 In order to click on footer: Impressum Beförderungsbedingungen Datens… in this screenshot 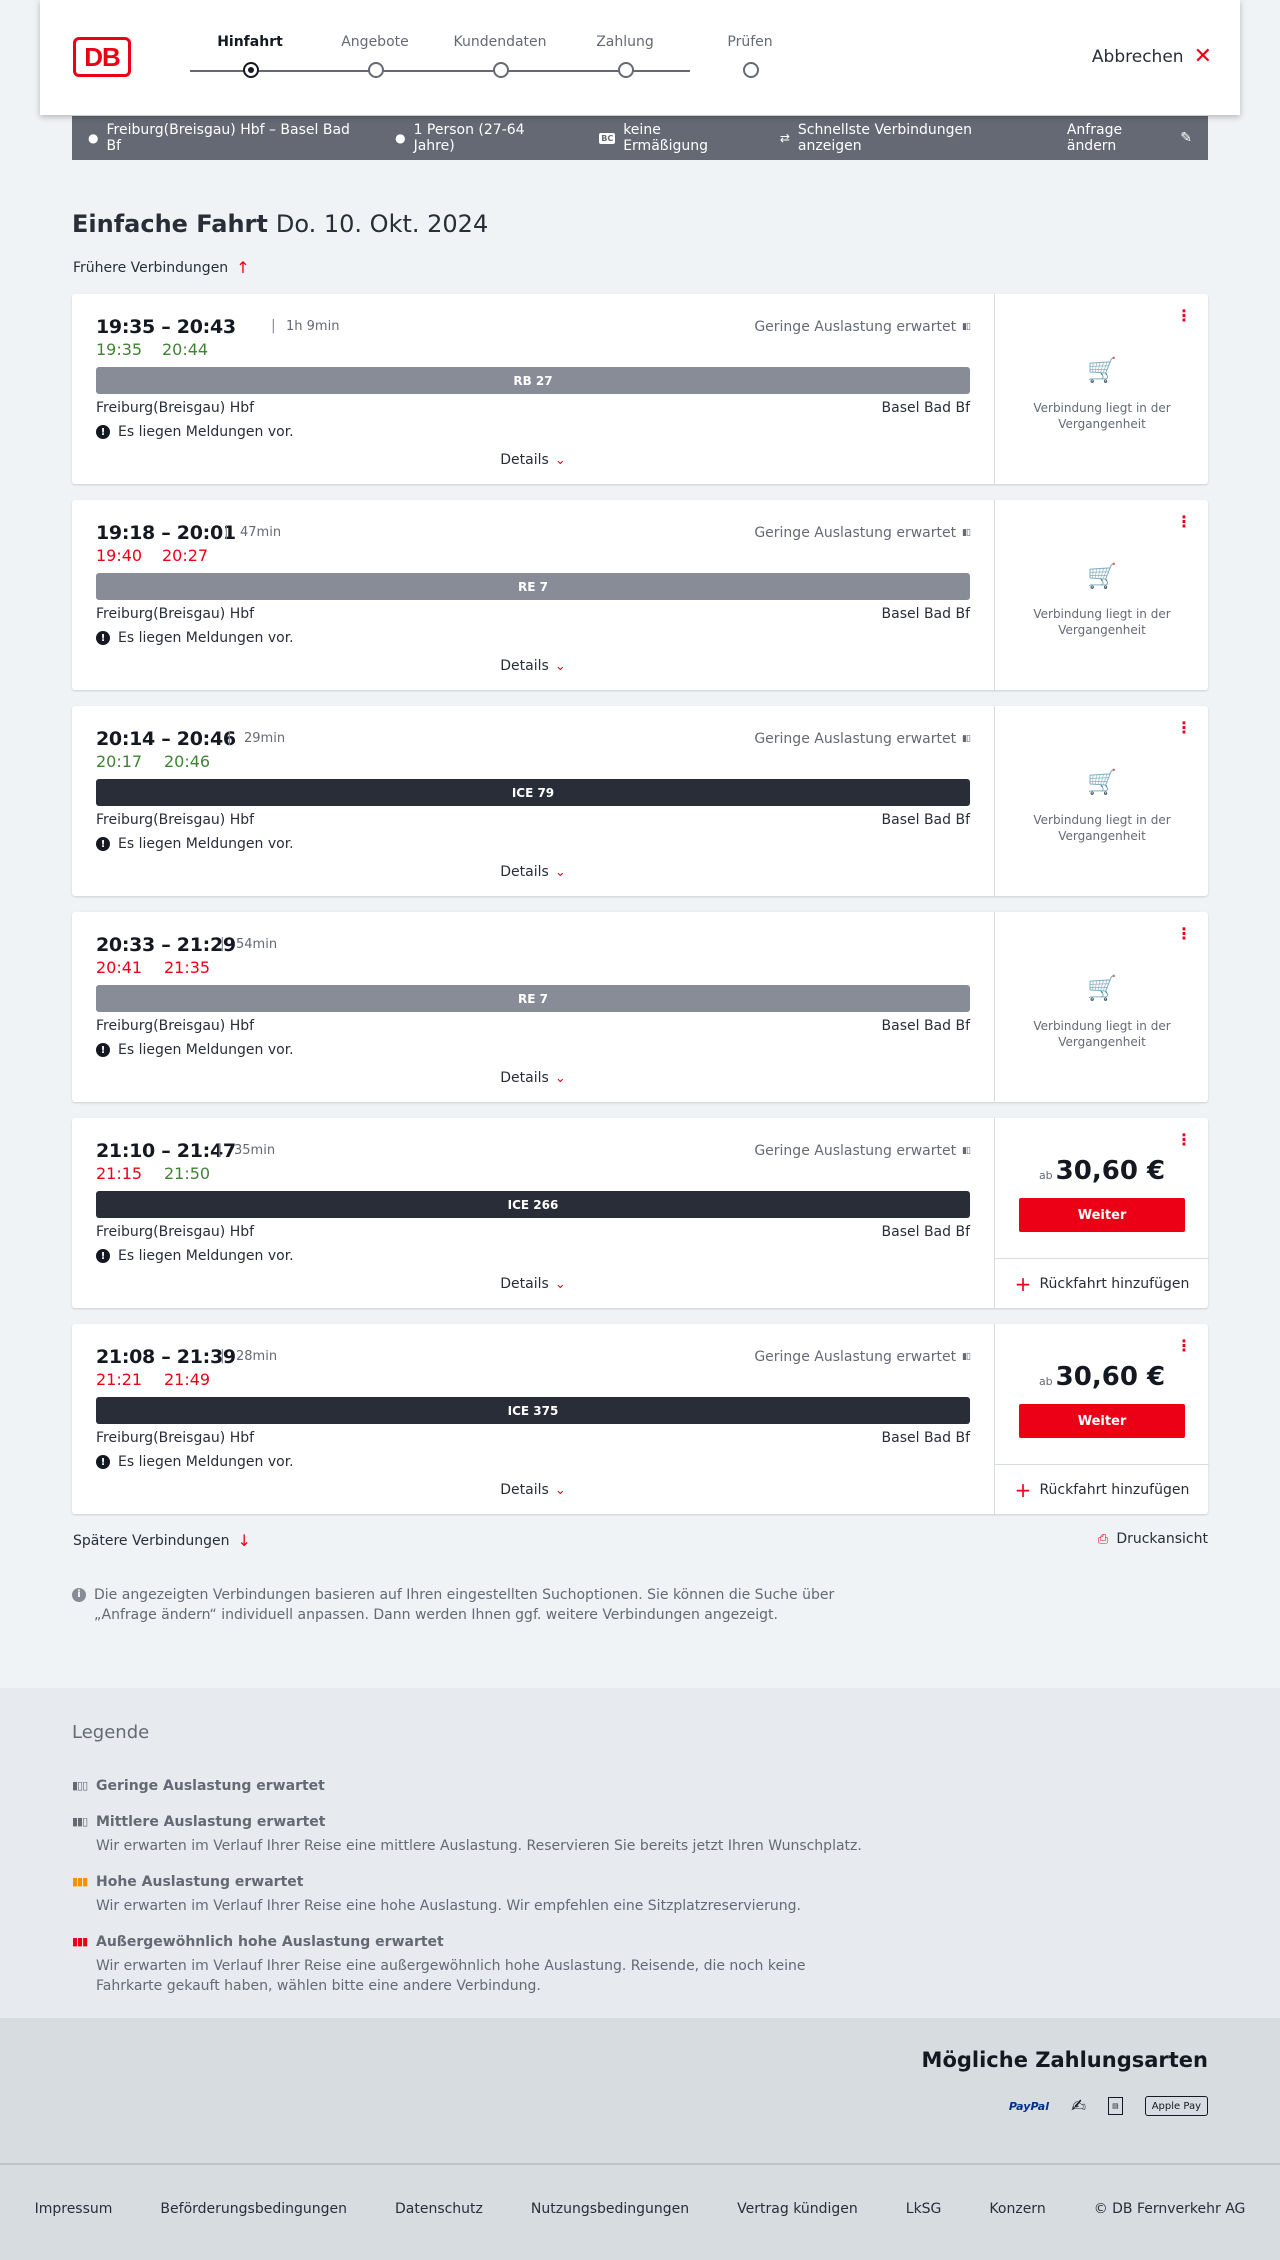, I will do `click(640, 2211)`.